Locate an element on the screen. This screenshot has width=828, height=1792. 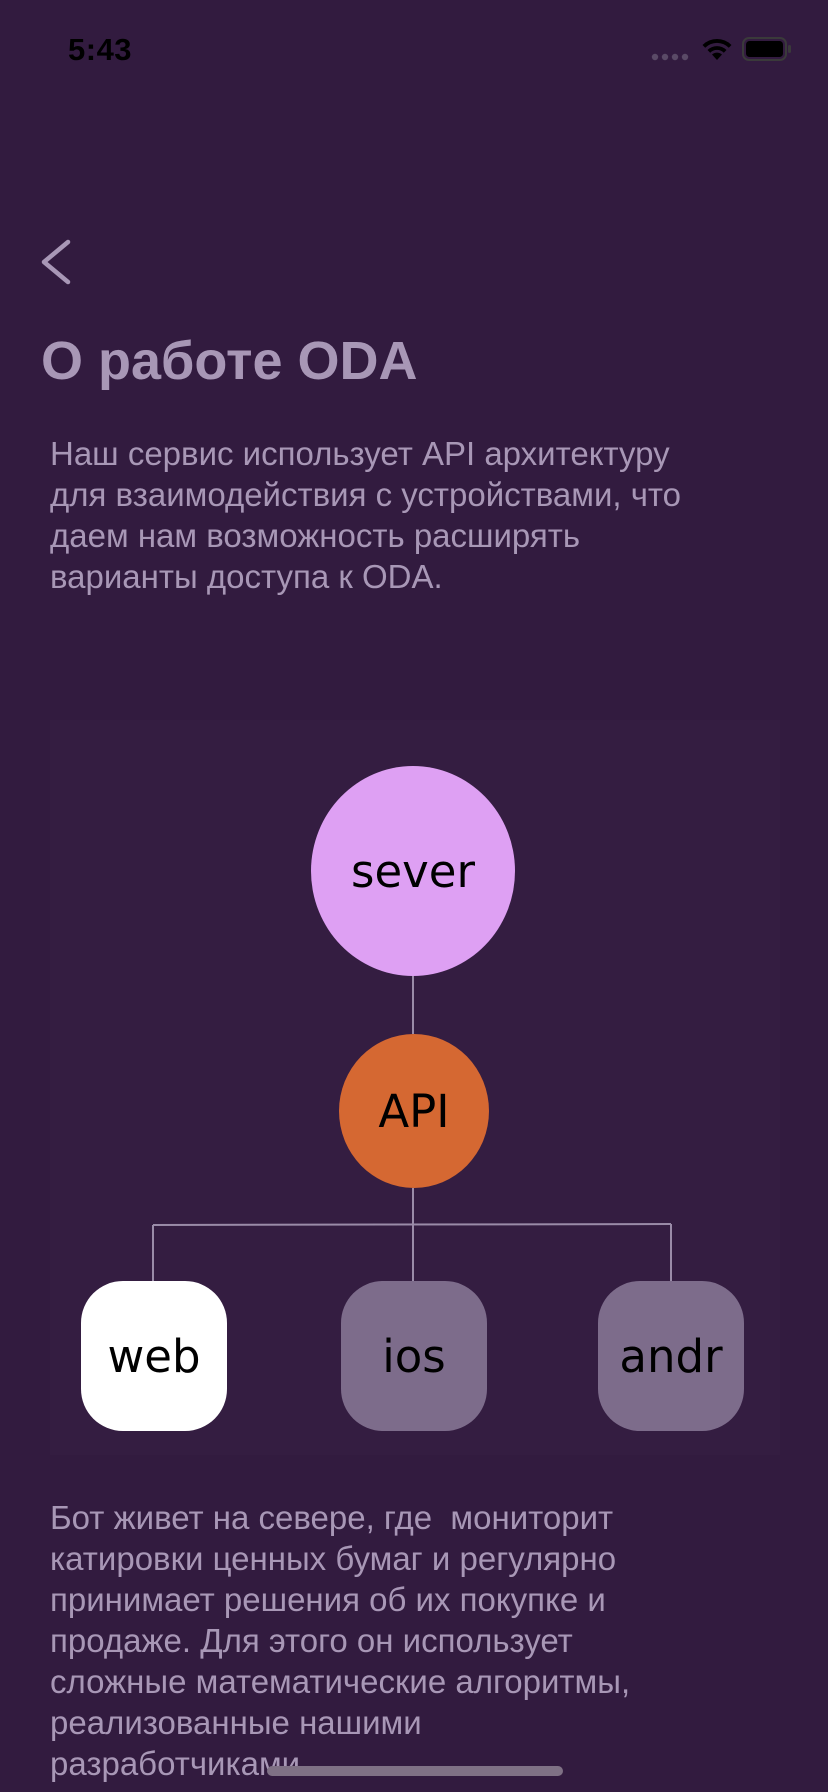
client-node-web: web is located at coordinates (154, 1356).